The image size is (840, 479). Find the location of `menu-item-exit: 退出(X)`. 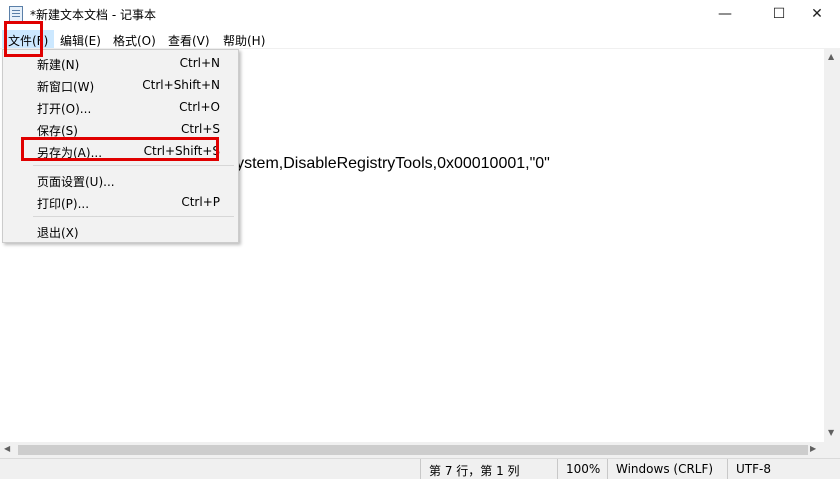

menu-item-exit: 退出(X) is located at coordinates (120, 231).